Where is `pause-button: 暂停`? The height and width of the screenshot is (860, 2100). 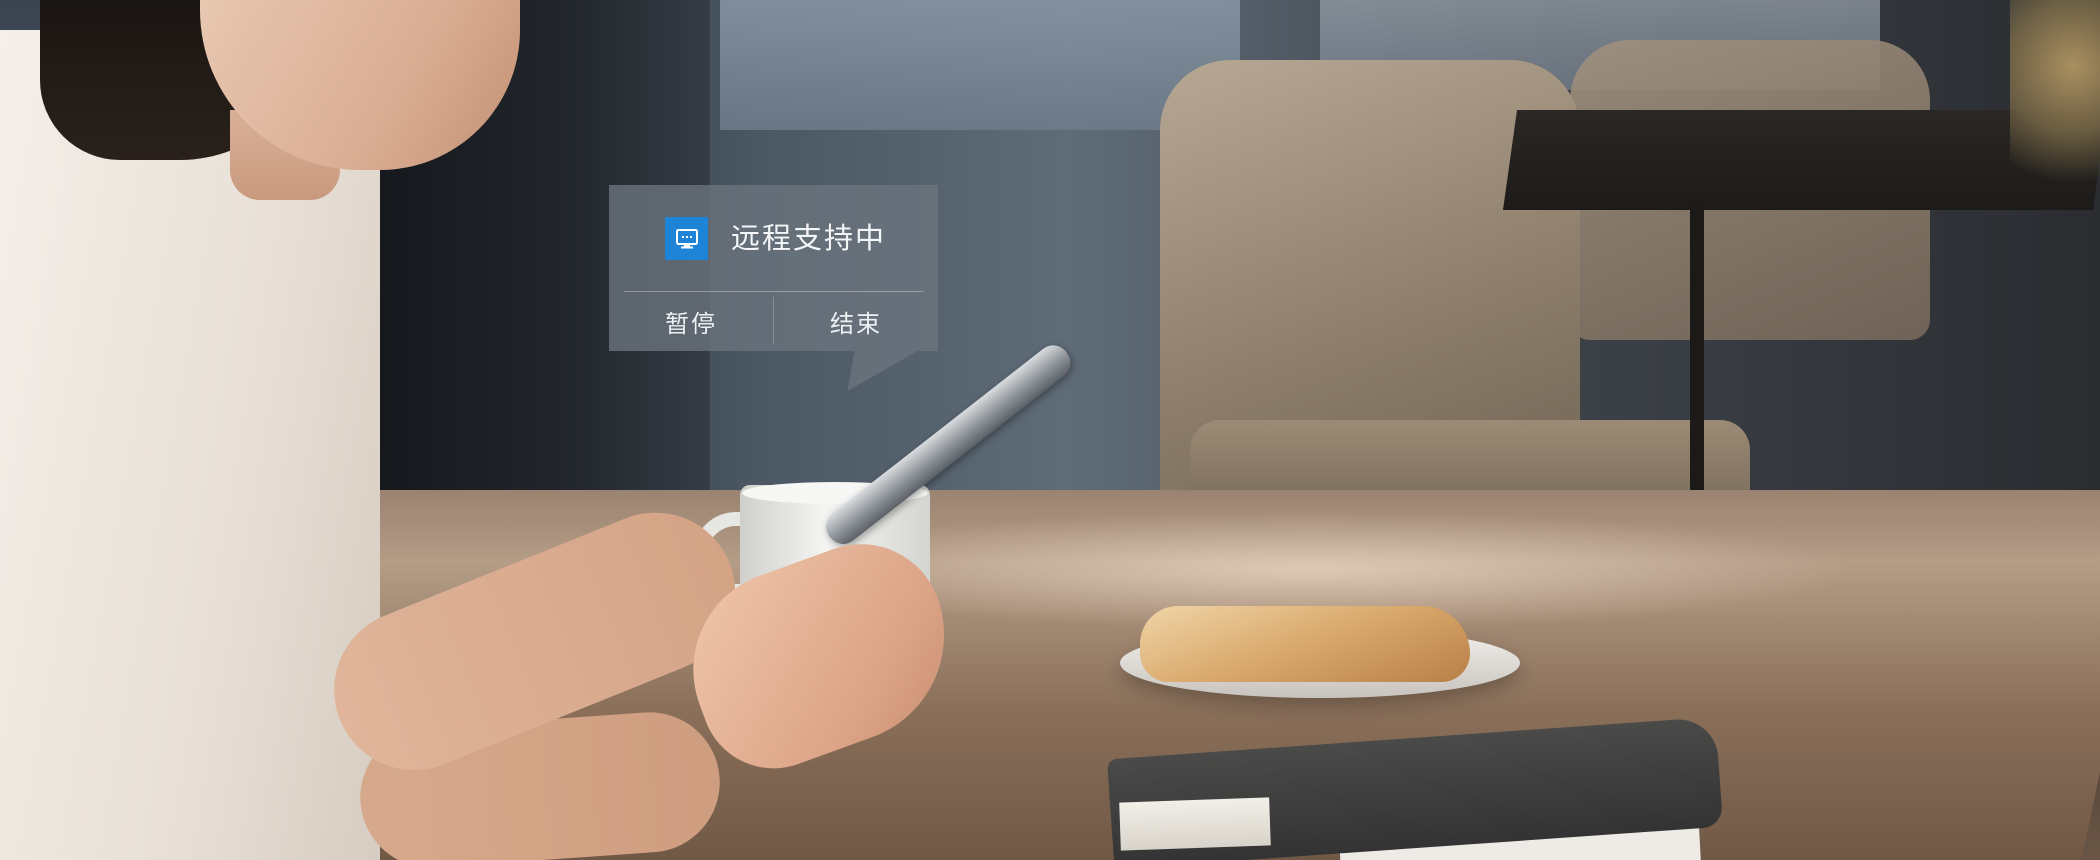 pause-button: 暂停 is located at coordinates (691, 321).